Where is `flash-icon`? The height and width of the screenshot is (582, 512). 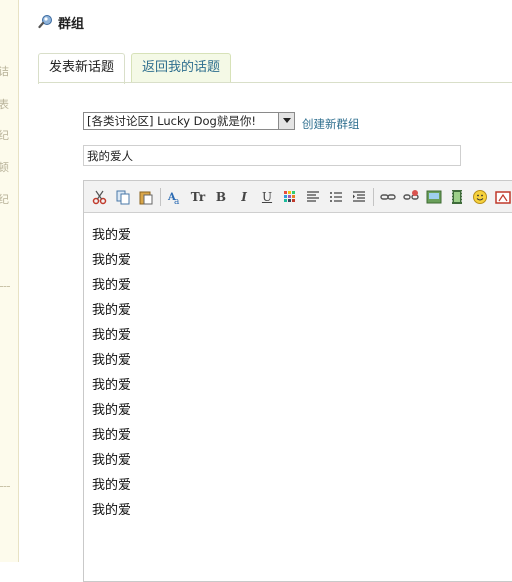
flash-icon is located at coordinates (502, 197).